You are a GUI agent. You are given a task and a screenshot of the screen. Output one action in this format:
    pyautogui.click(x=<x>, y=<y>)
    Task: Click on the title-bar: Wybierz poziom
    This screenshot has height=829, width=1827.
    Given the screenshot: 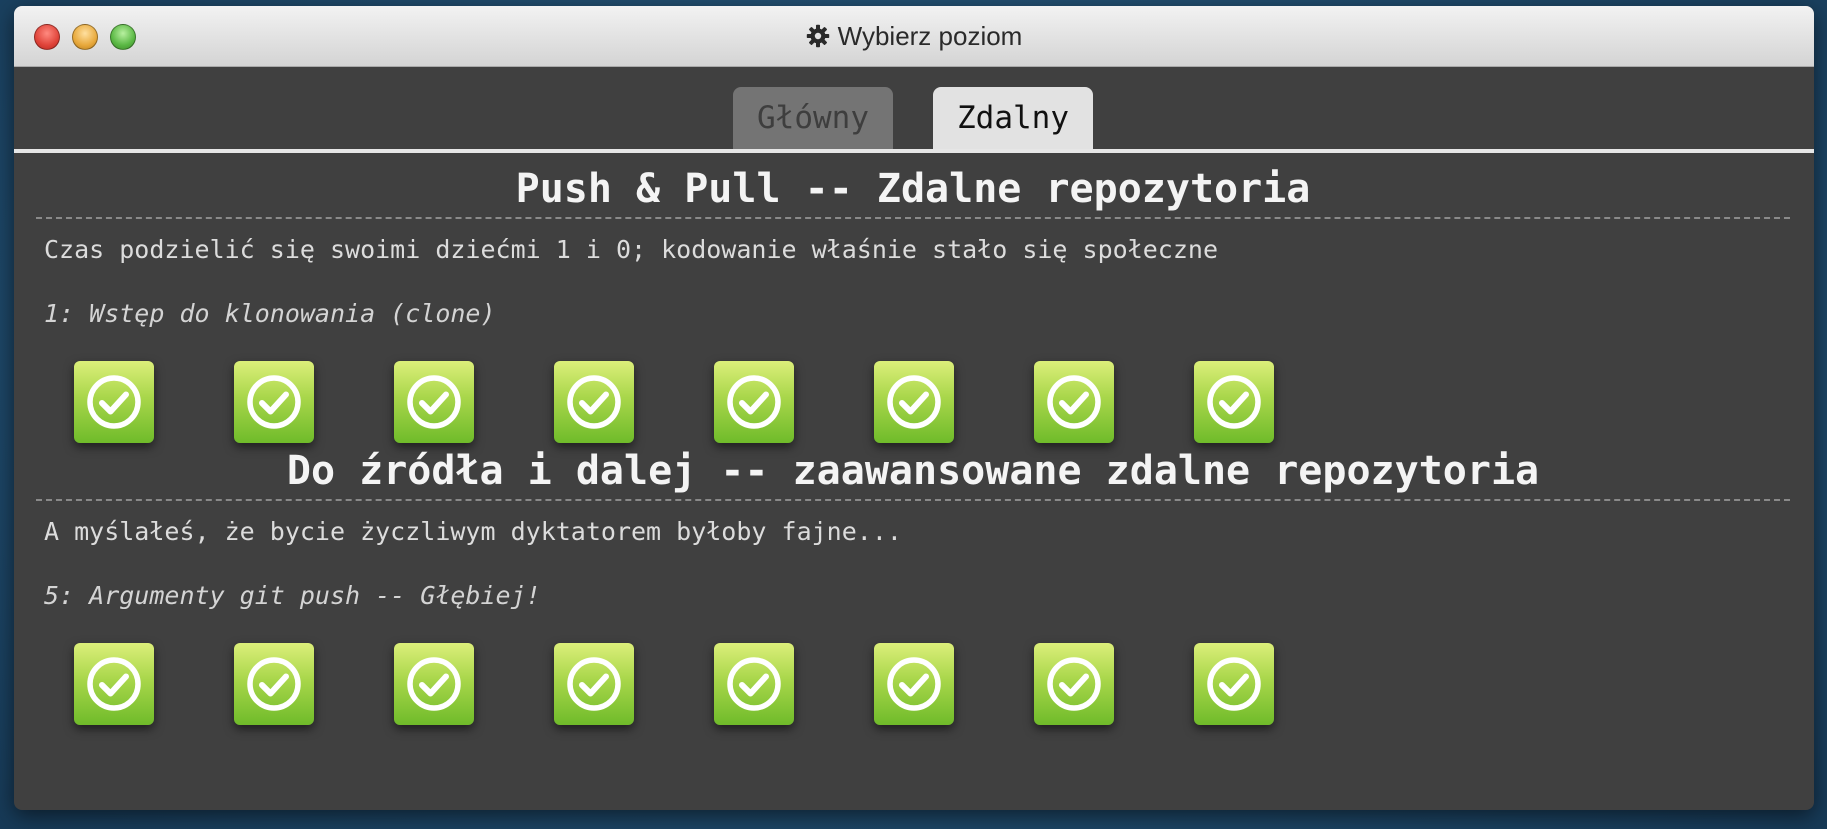 What is the action you would take?
    pyautogui.click(x=914, y=36)
    